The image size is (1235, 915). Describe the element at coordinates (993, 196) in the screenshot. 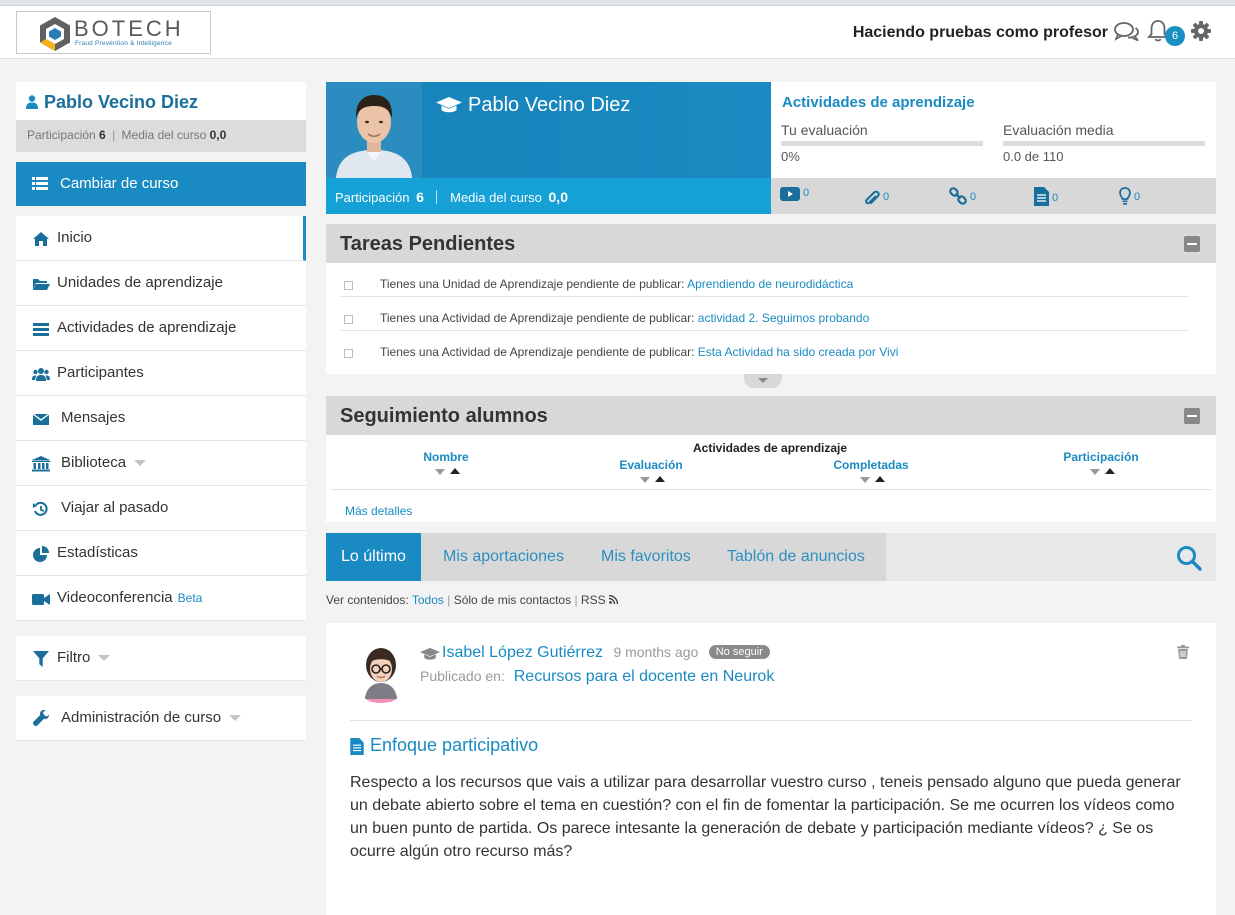

I see `activity-counters: 0 0 0 0 0` at that location.